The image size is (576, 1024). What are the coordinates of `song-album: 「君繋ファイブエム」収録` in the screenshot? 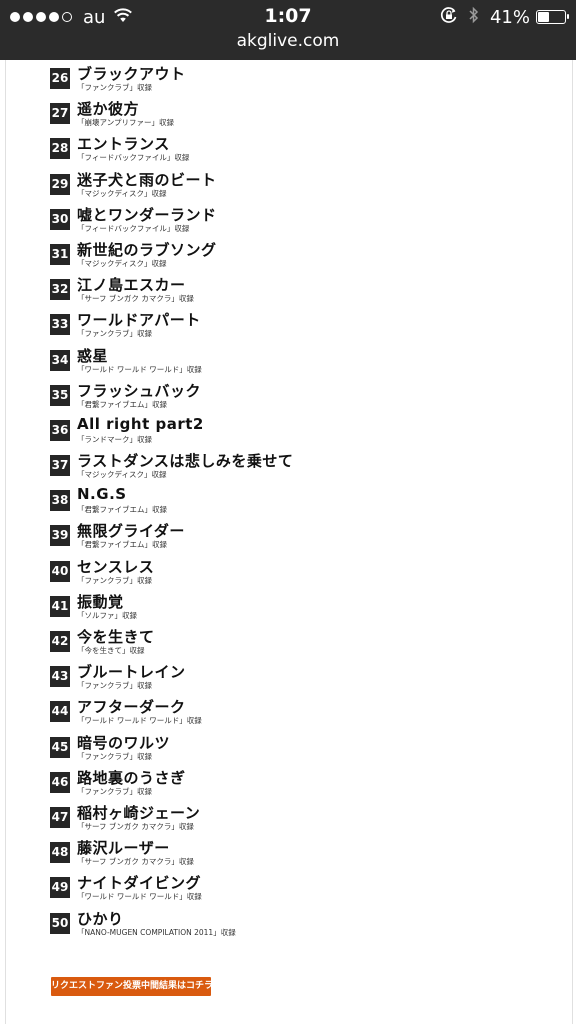 It's located at (122, 404).